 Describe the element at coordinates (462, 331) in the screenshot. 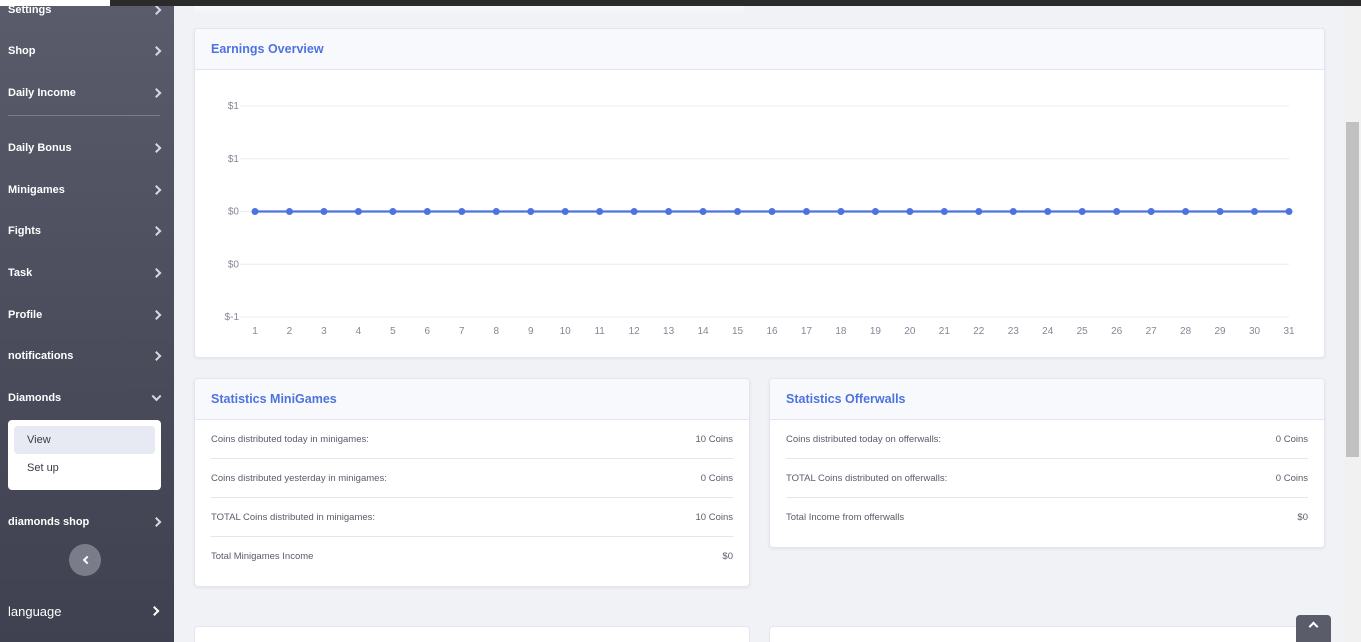

I see `x-tick-label: 7` at that location.